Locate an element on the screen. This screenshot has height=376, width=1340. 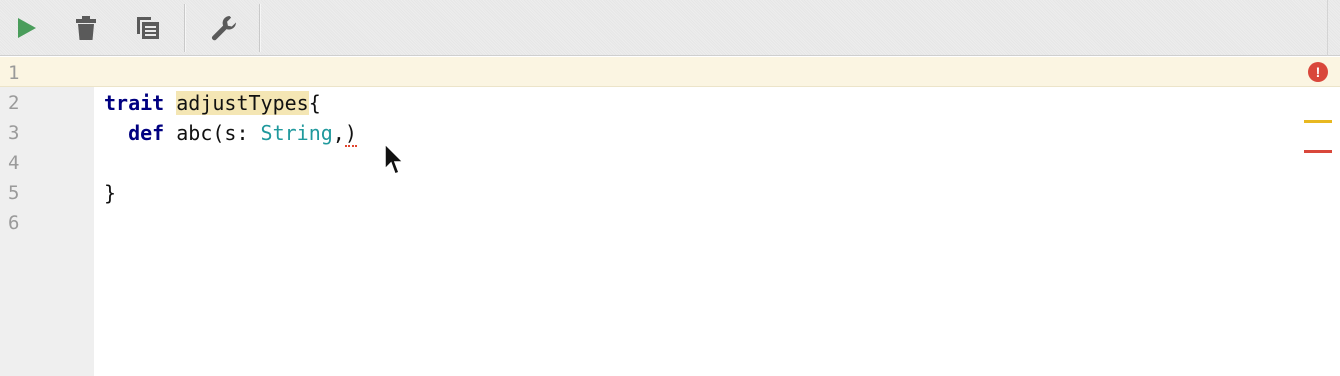
current-line-highlight is located at coordinates (670, 72).